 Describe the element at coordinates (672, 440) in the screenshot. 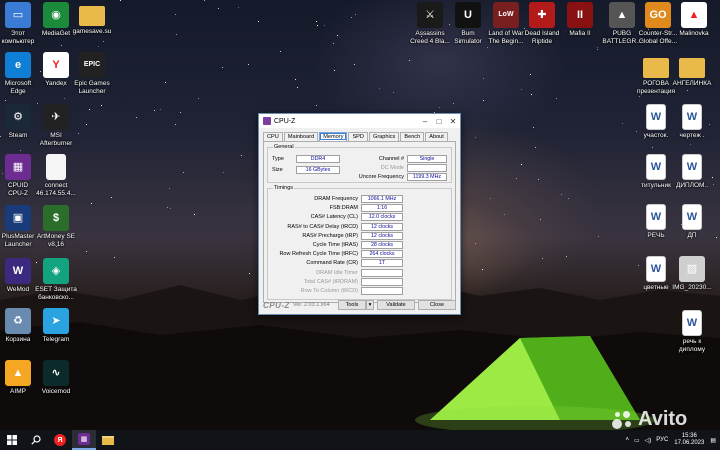

I see `system-tray: ˄ ▭ ◁) РУС 15:36 17.06.2023 ▤` at that location.